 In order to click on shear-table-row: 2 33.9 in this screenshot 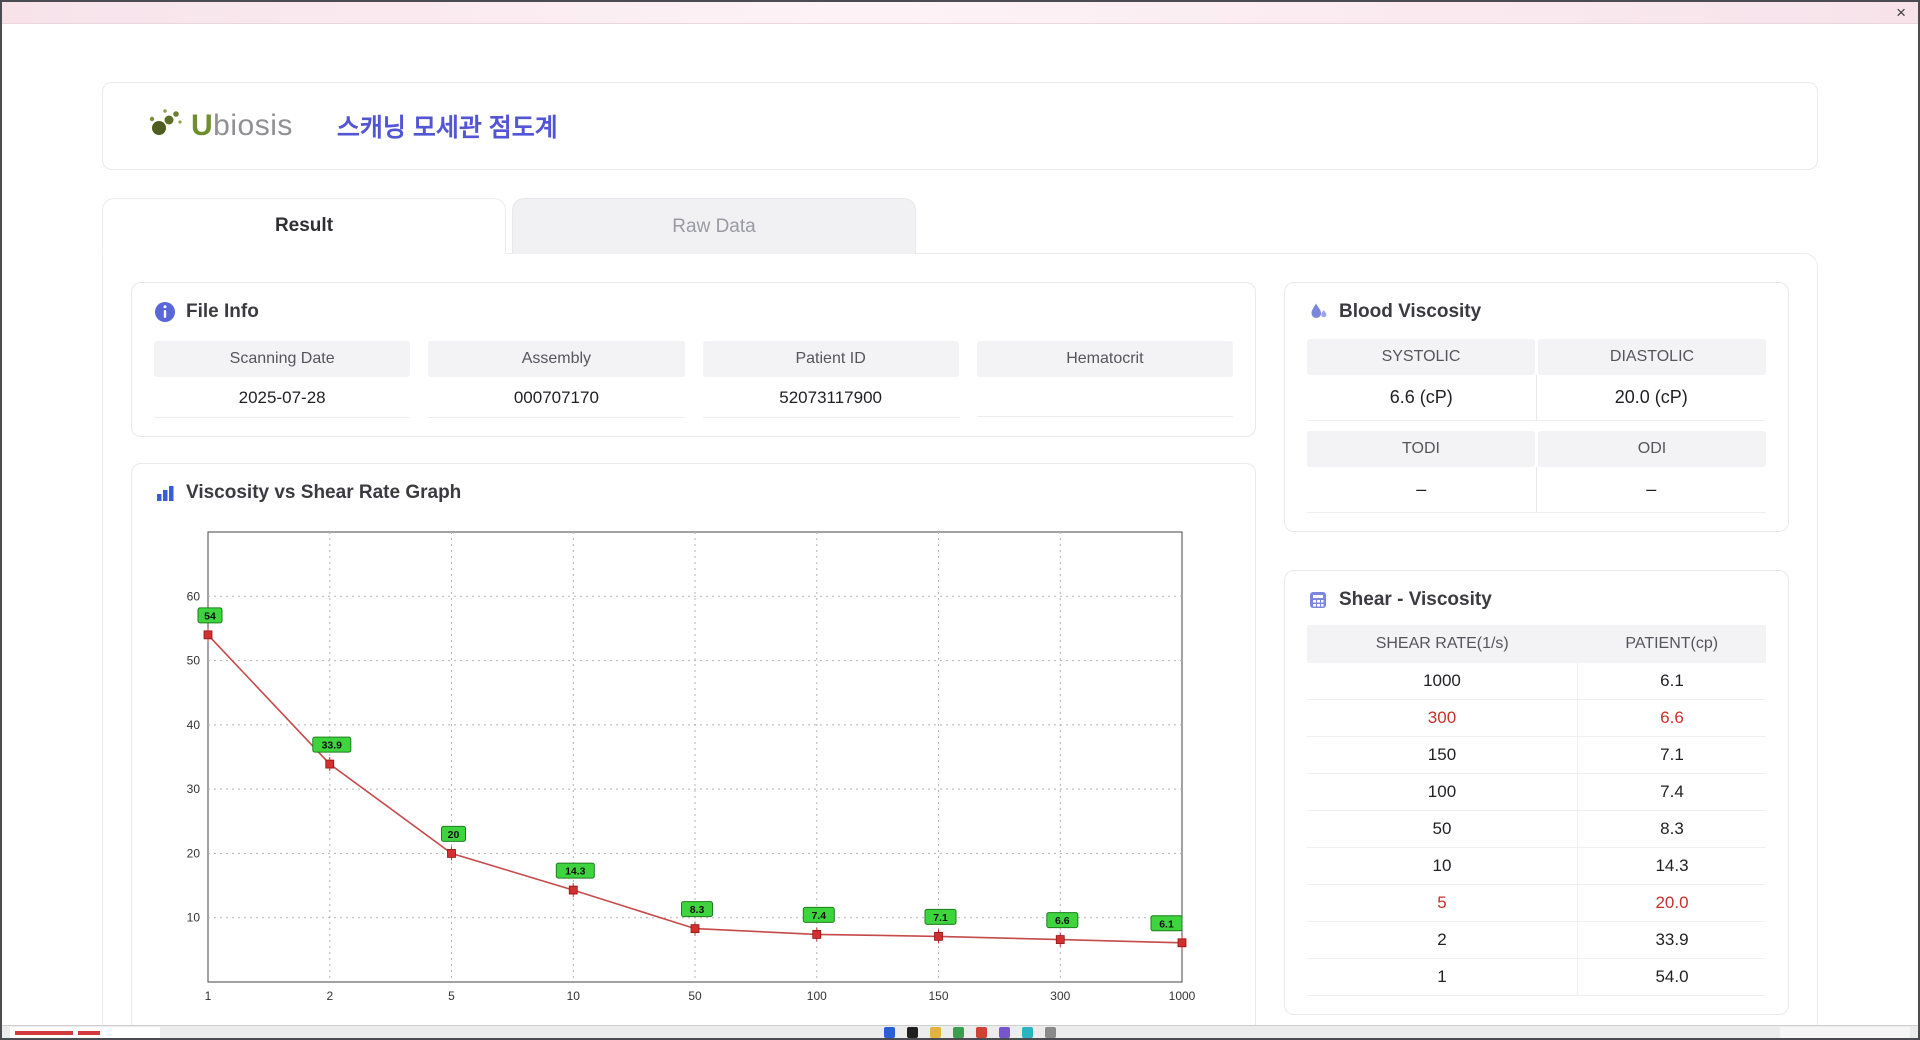, I will do `click(1536, 940)`.